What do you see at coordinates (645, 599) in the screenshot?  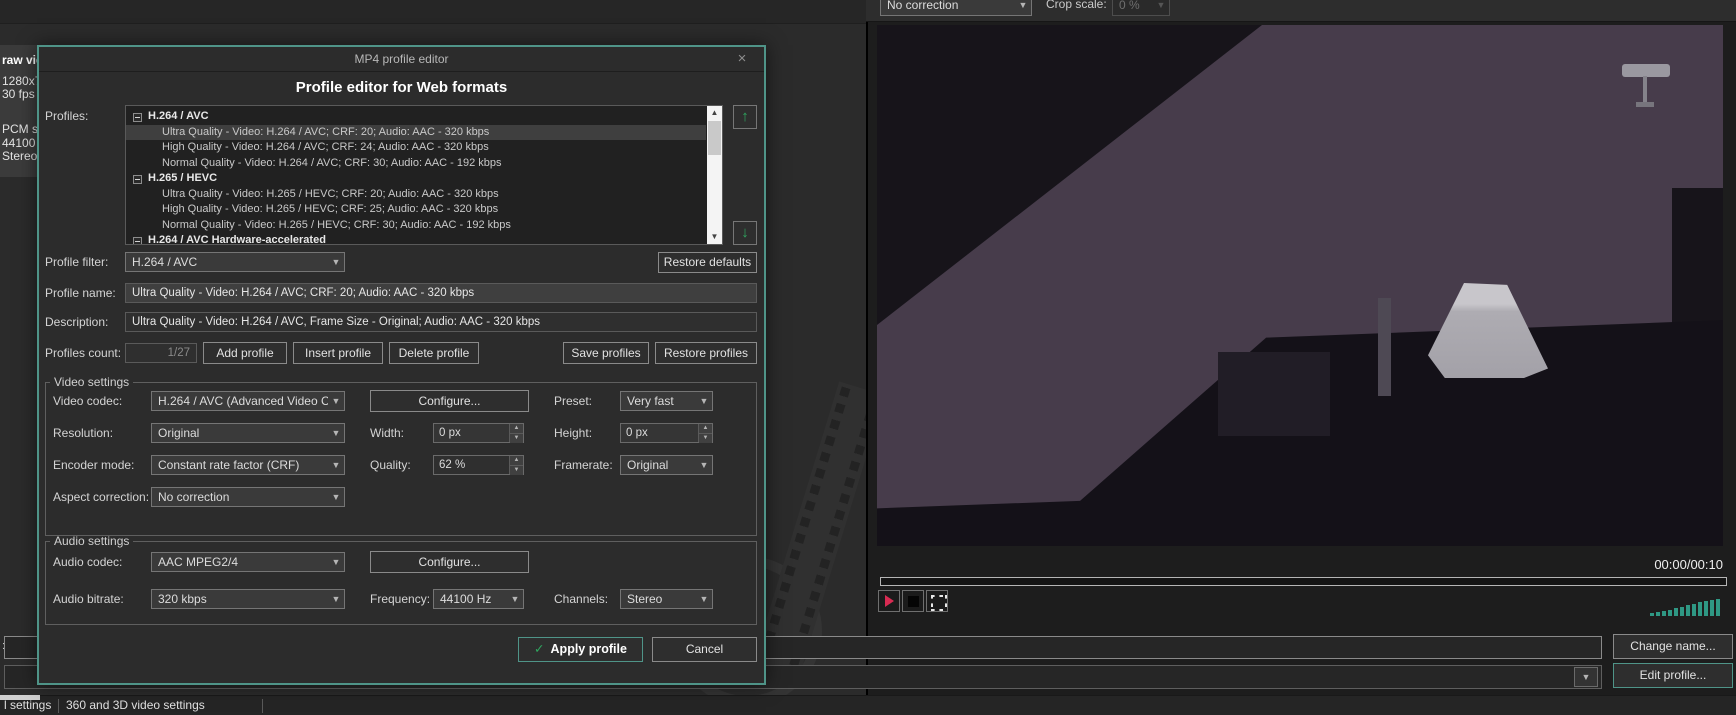 I see `channels-value: Stereo` at bounding box center [645, 599].